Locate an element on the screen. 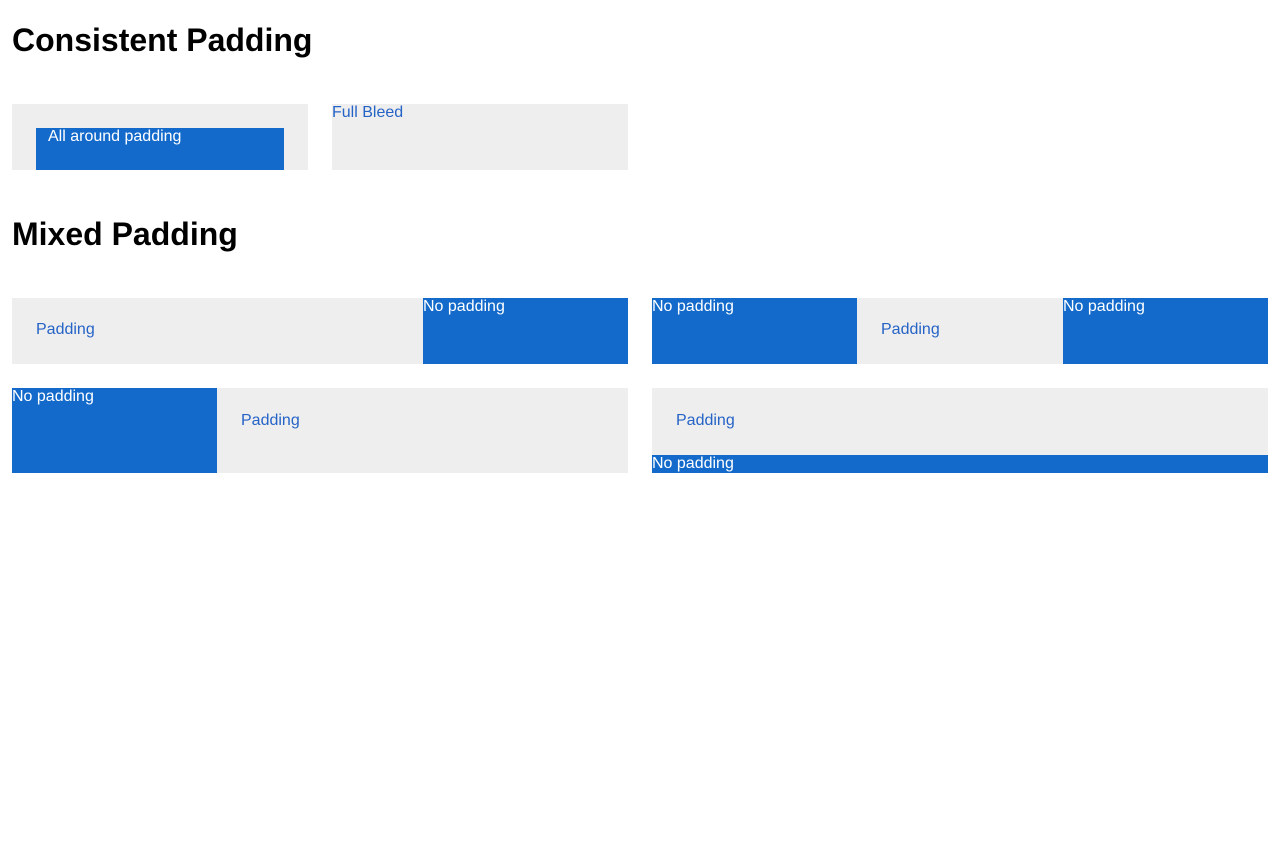  mixed-card-row2-left: No padding Padding is located at coordinates (320, 430).